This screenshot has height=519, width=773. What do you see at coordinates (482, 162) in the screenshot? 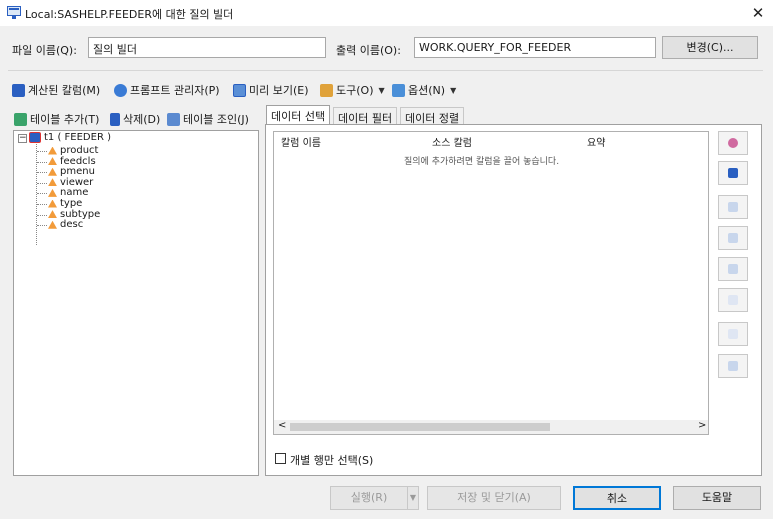
I see `empty-grid-message: 질의에 추가하려면 칼럼을 끌어 놓습니다.` at bounding box center [482, 162].